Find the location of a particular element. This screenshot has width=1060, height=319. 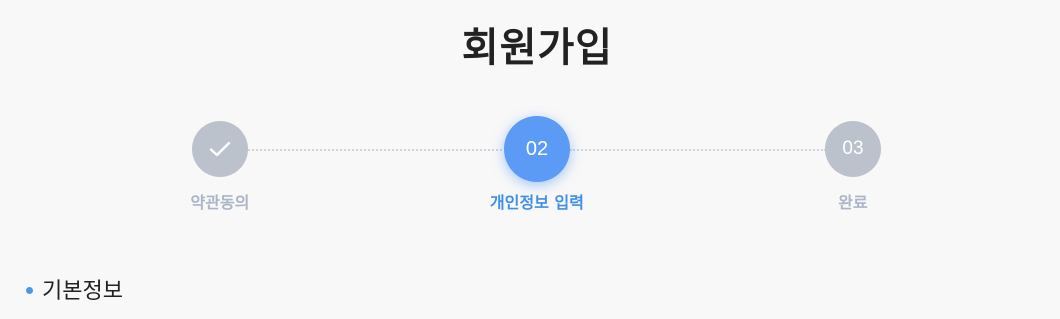

step-number: 03 is located at coordinates (853, 149).